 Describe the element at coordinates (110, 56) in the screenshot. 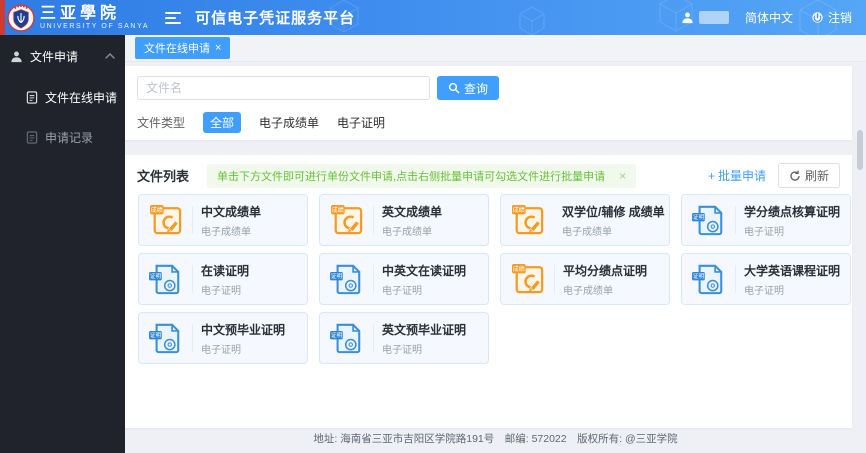

I see `chevron-up-icon` at that location.